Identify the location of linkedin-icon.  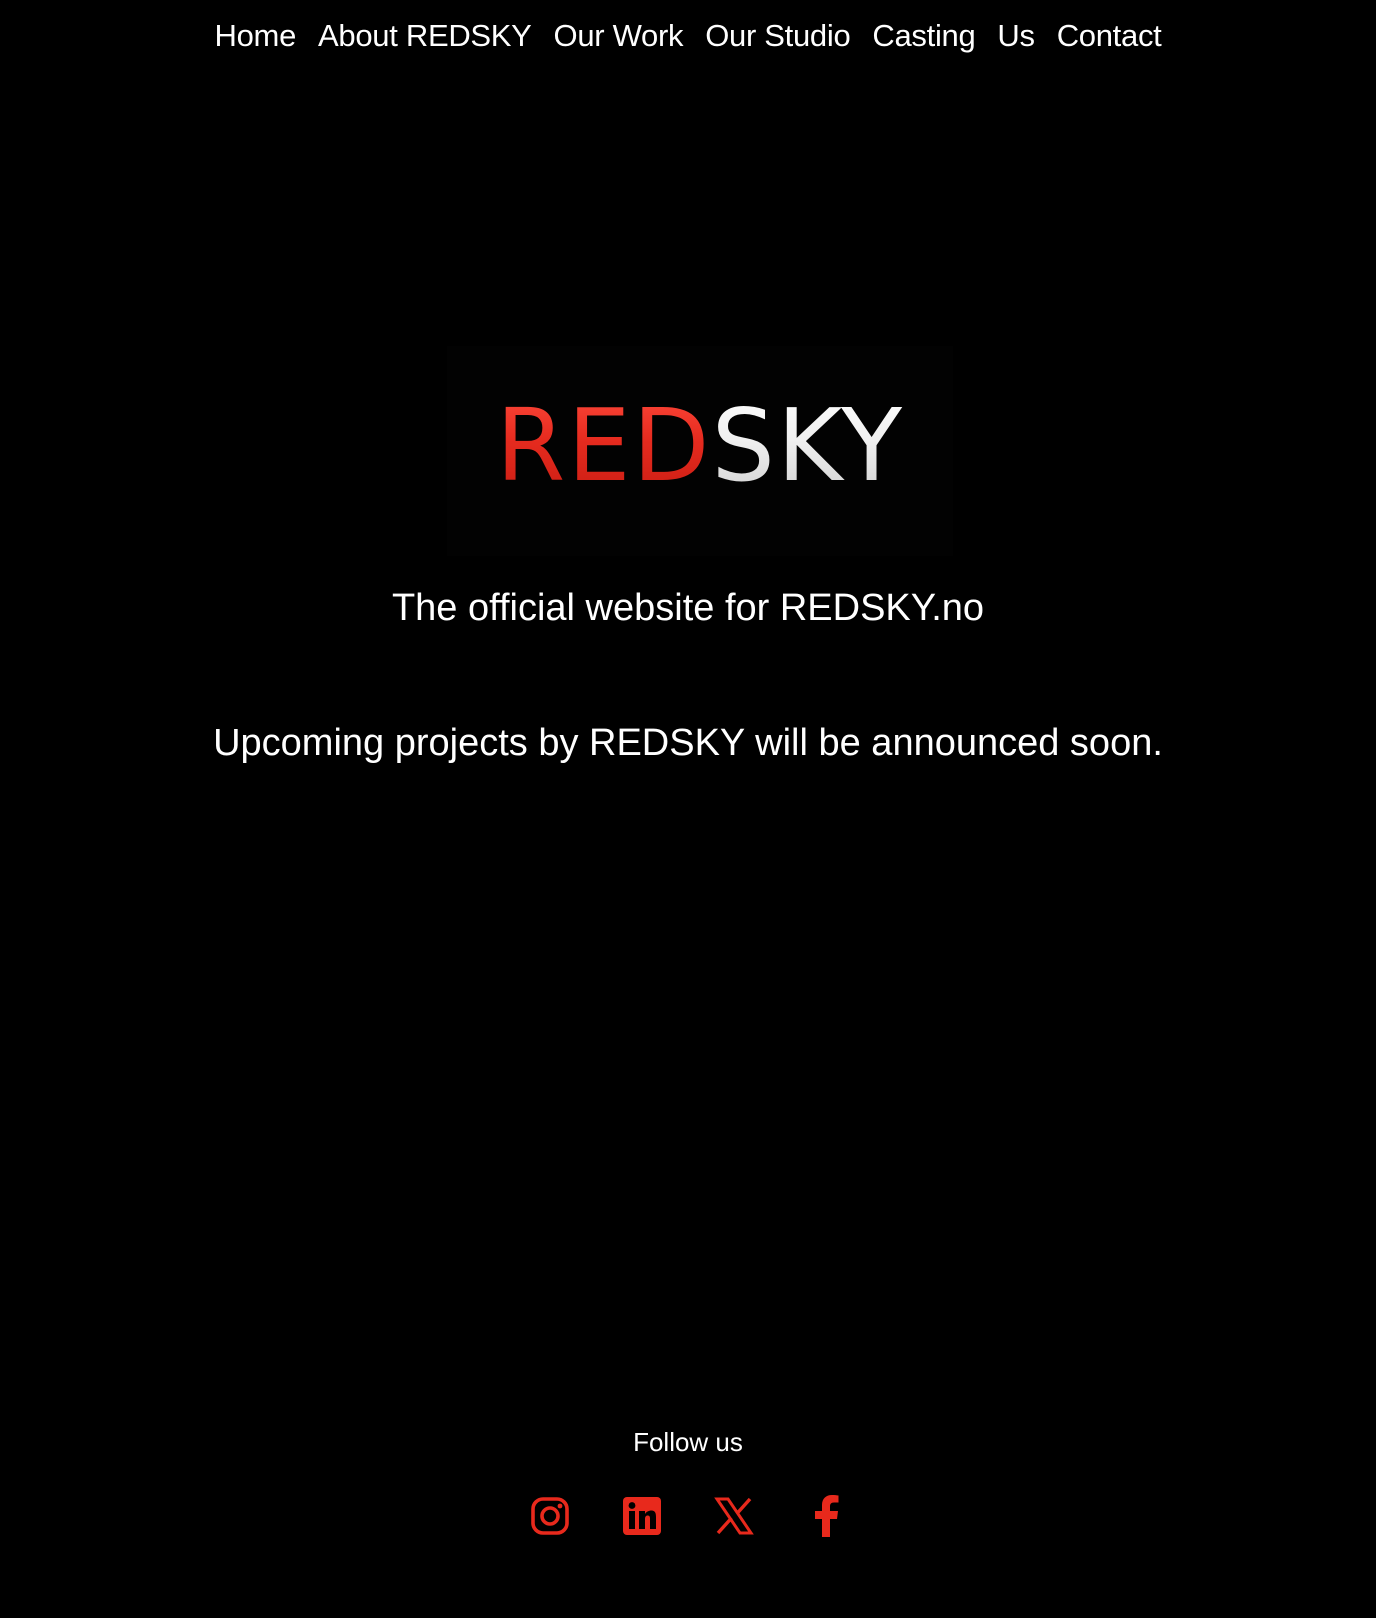
(642, 1516).